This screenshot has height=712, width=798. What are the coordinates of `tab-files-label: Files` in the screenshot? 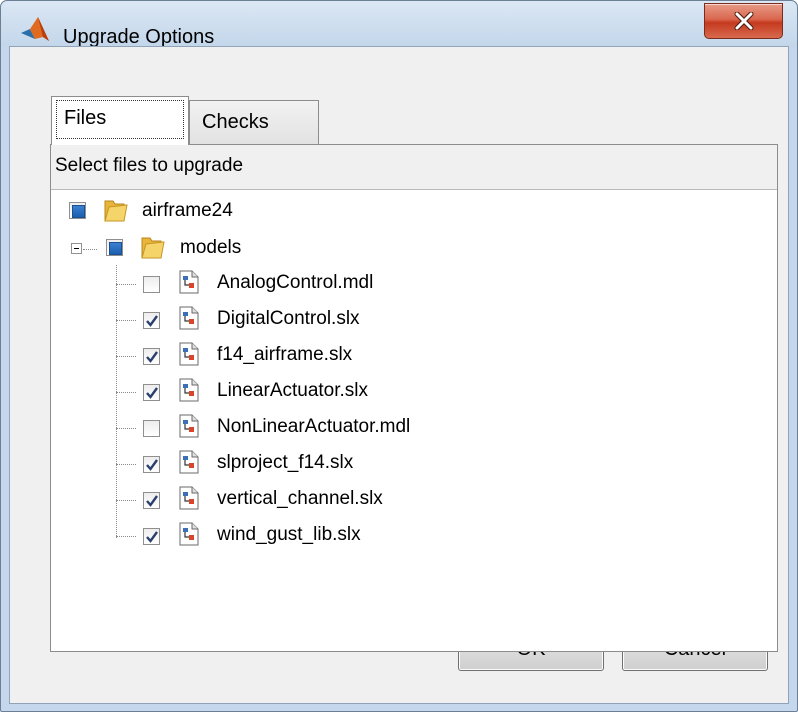 It's located at (85, 118).